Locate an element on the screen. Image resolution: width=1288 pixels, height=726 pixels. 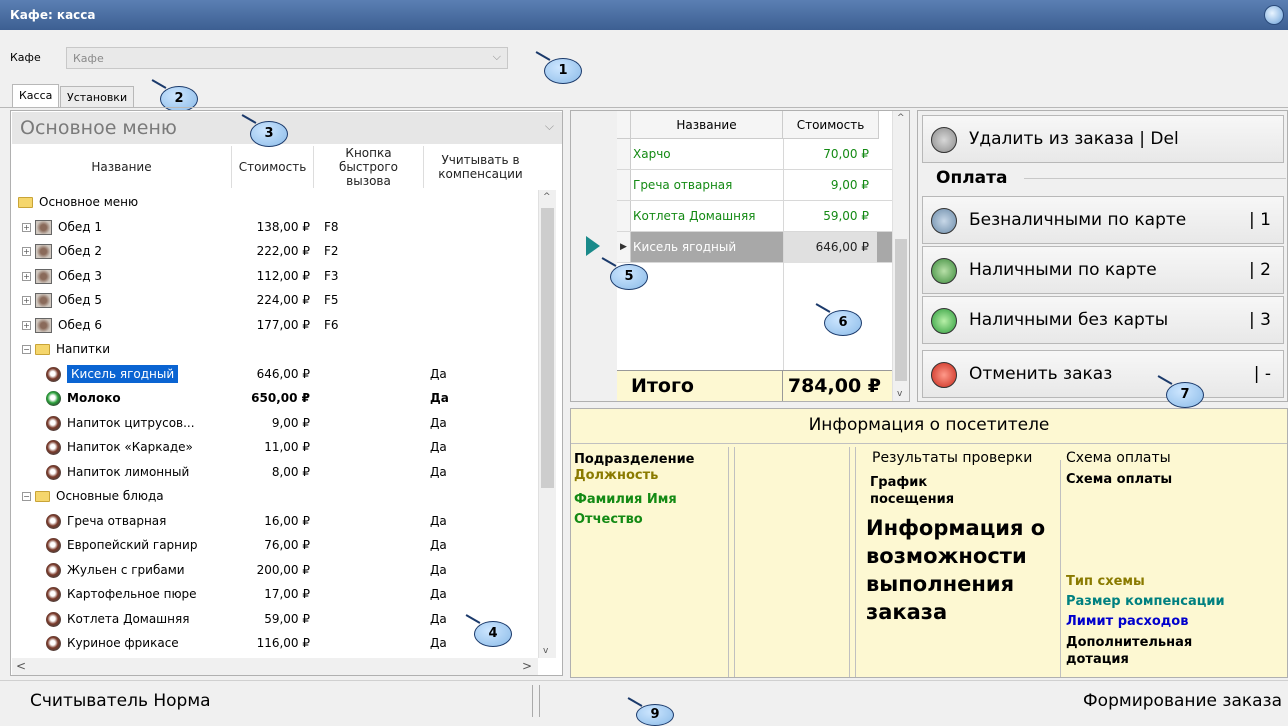
order-vertical-scrollbar: ^ v is located at coordinates (900, 256).